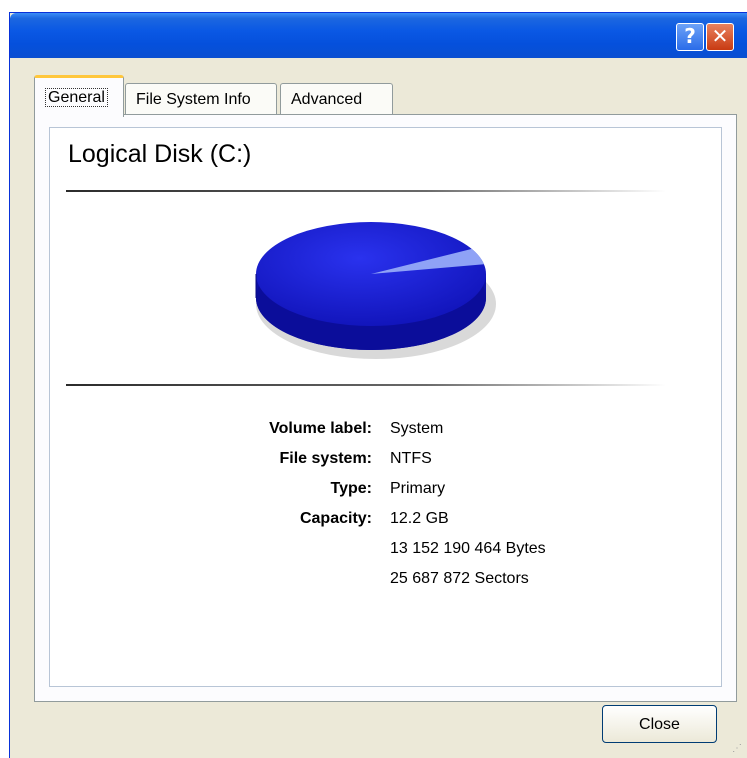  Describe the element at coordinates (468, 548) in the screenshot. I see `capacity-bytes: 13 152 190 464 Bytes` at that location.